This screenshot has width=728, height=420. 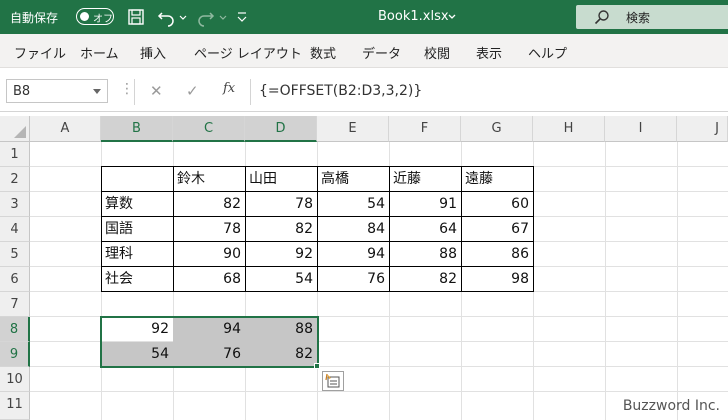 I want to click on cell-f3: 91, so click(x=425, y=204).